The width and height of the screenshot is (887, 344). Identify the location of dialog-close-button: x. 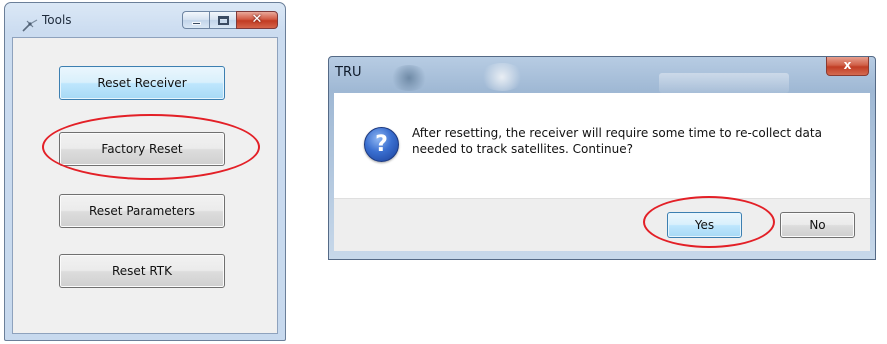
(847, 66).